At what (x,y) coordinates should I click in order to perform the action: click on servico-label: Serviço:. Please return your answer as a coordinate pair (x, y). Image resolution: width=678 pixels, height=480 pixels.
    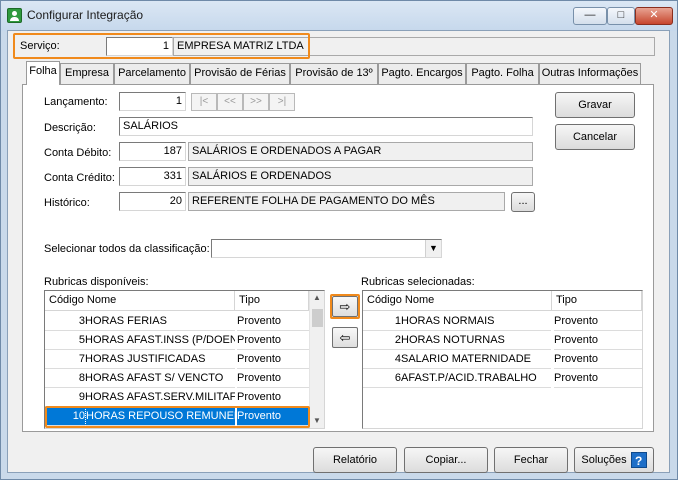
    Looking at the image, I should click on (40, 46).